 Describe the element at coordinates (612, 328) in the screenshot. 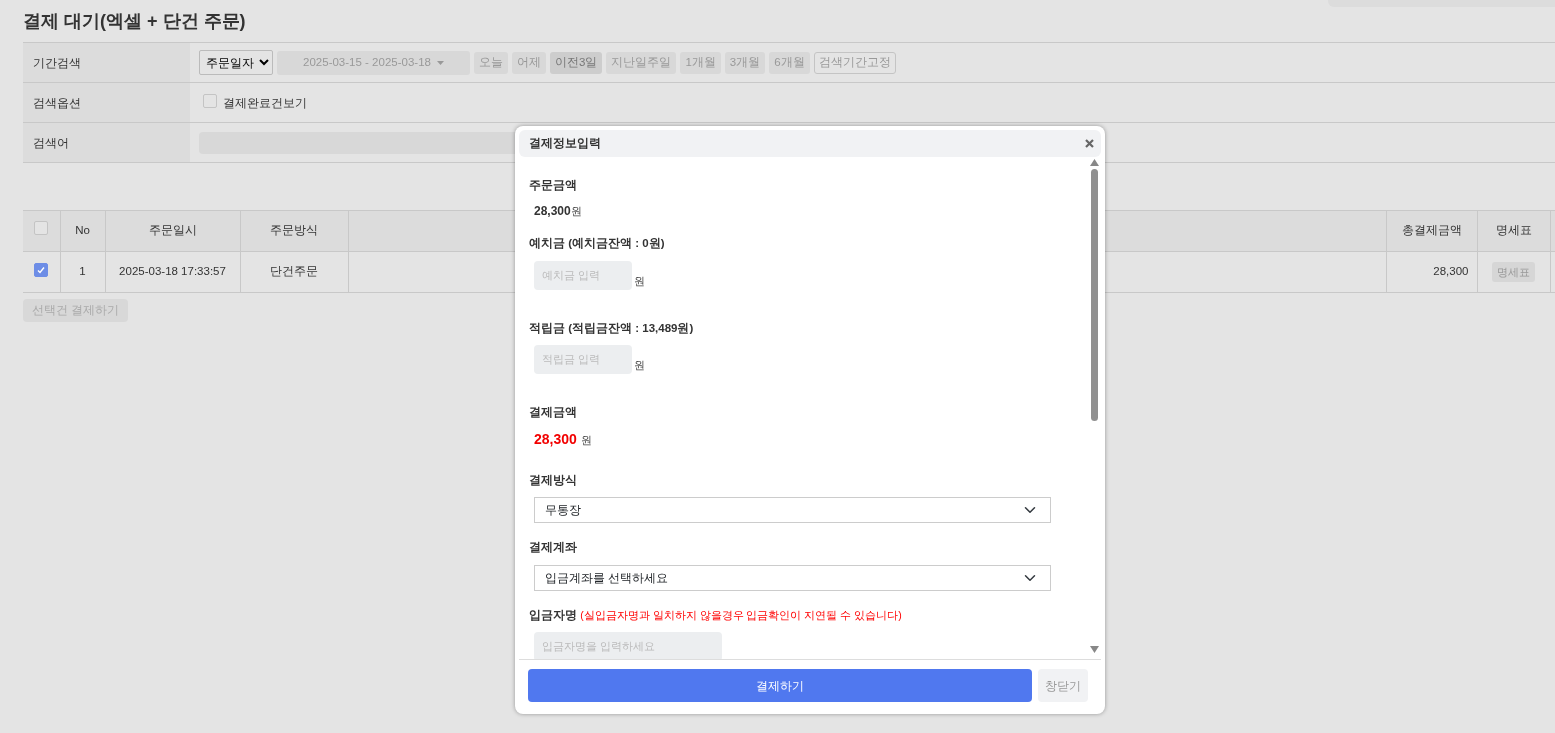

I see `field-label: 적립금 (적립금잔액 : 13,489원)` at that location.